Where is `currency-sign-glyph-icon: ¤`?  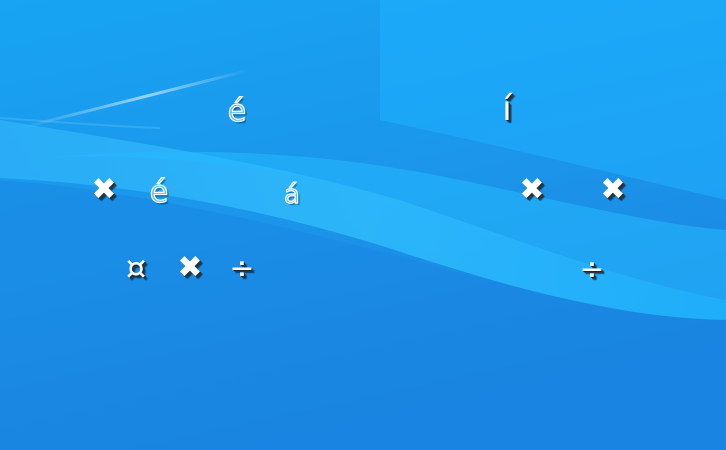 currency-sign-glyph-icon: ¤ is located at coordinates (136, 268).